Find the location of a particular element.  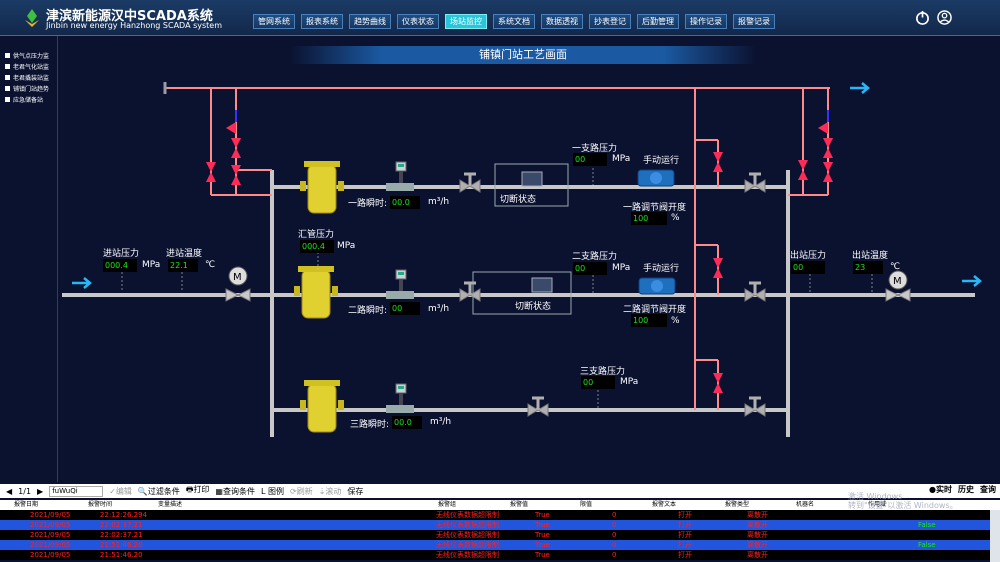

nav-item-station-monitor: 场站监控 is located at coordinates (466, 21).